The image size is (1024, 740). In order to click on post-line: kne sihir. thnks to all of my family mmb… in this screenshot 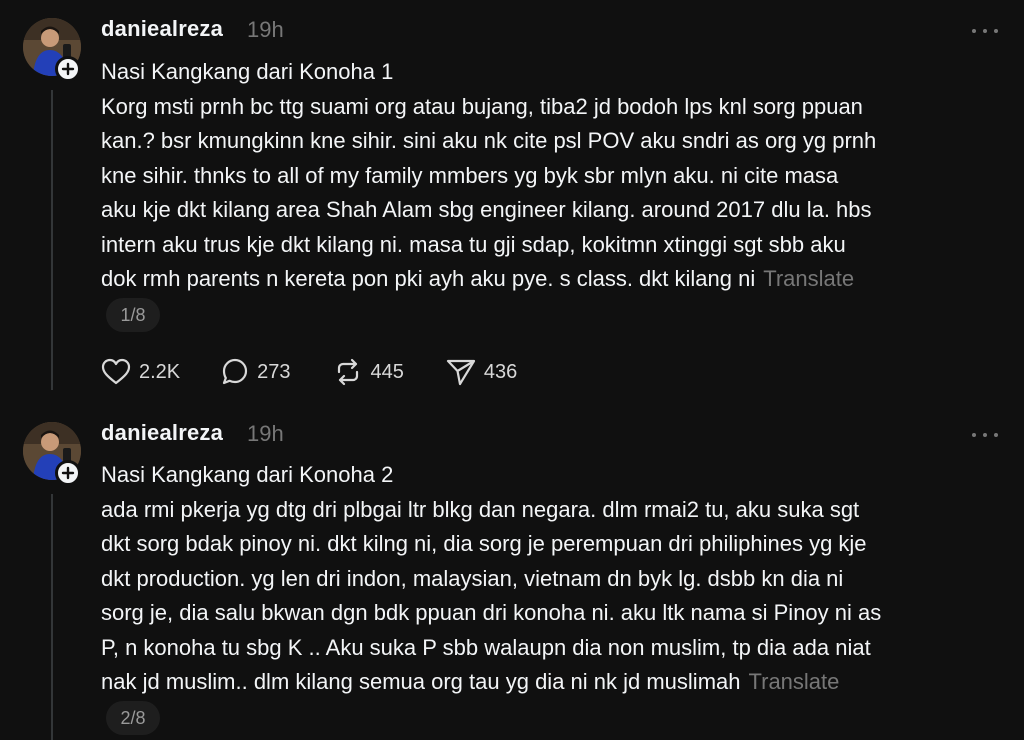, I will do `click(470, 175)`.